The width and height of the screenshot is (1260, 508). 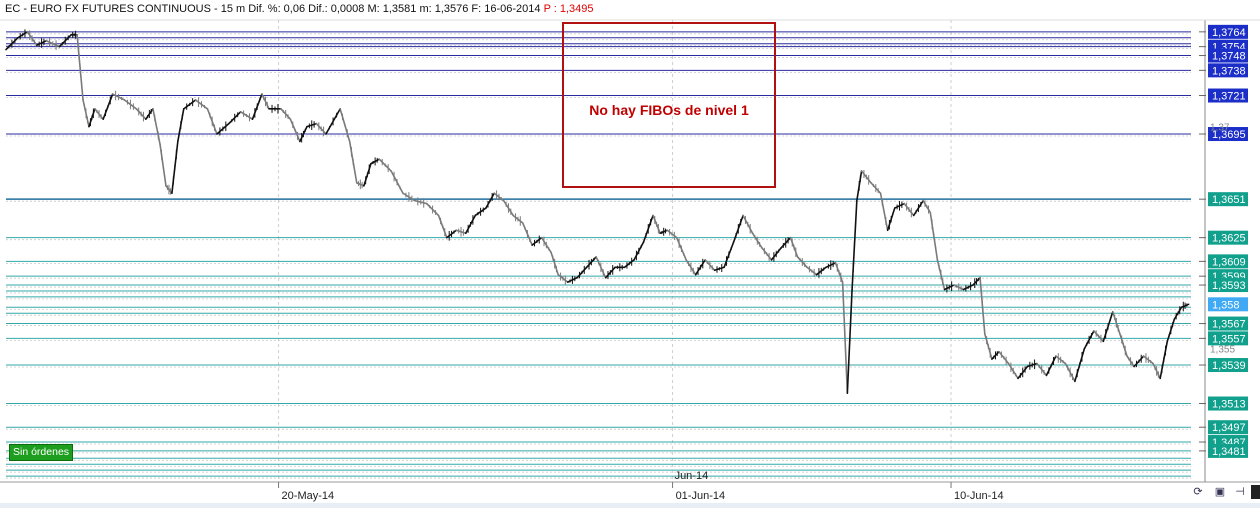 What do you see at coordinates (1222, 350) in the screenshot?
I see `scale-tick-label: 1,355` at bounding box center [1222, 350].